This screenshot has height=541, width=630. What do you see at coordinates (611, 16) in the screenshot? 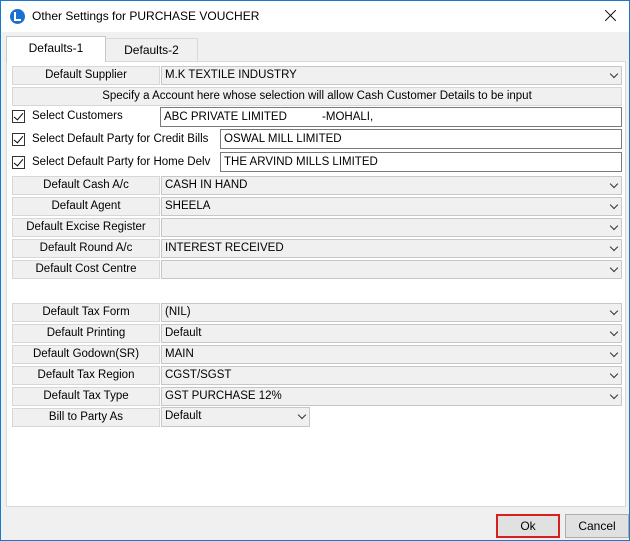
I see `close-icon` at bounding box center [611, 16].